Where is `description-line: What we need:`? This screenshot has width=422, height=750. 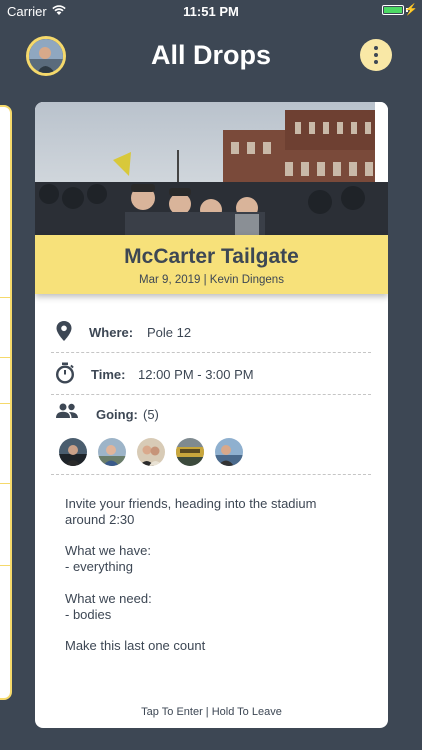
description-line: What we need: is located at coordinates (108, 598).